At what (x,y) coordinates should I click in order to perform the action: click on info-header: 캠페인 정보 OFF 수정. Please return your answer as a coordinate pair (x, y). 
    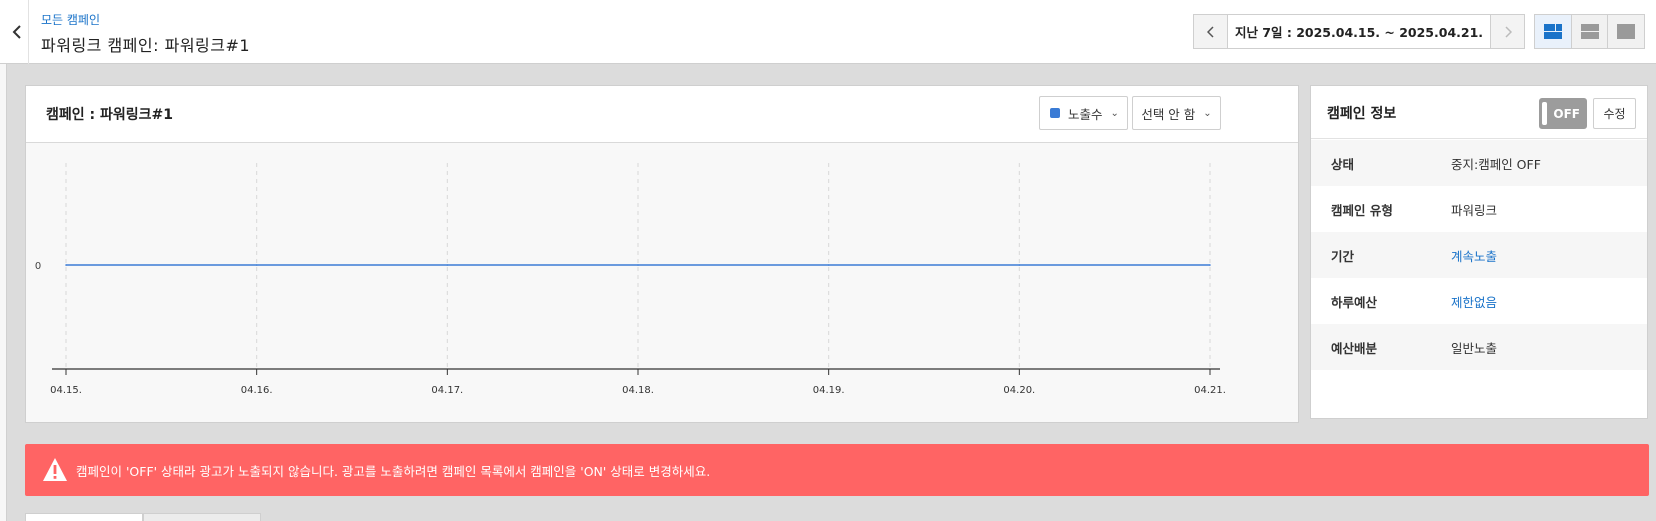
    Looking at the image, I should click on (1479, 112).